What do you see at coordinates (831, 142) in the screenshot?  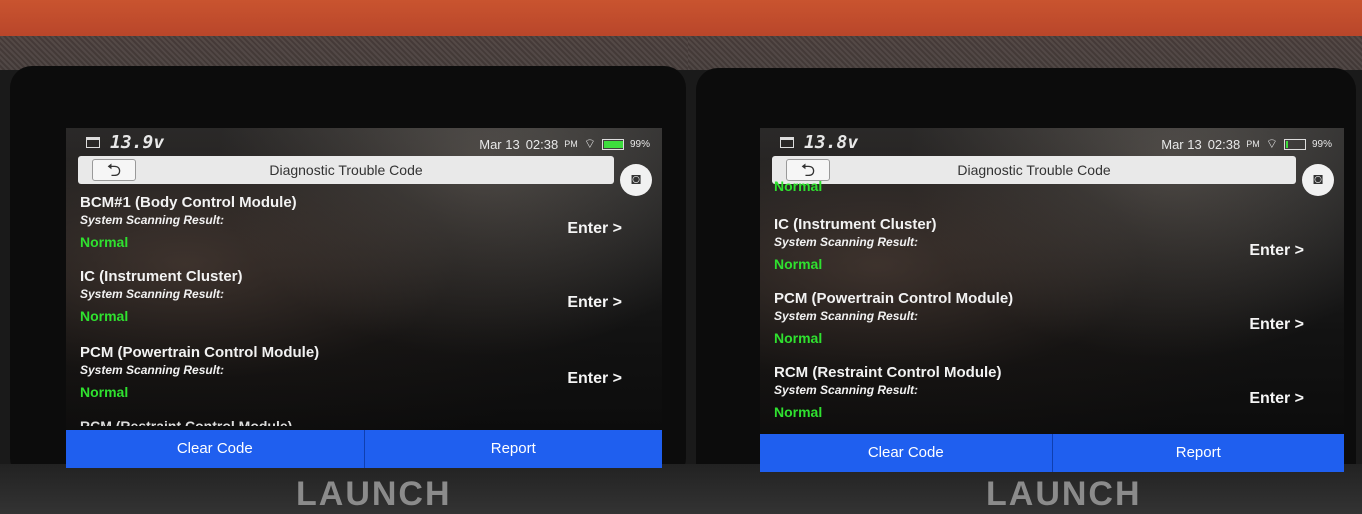 I see `battery-voltage: 13.8v` at bounding box center [831, 142].